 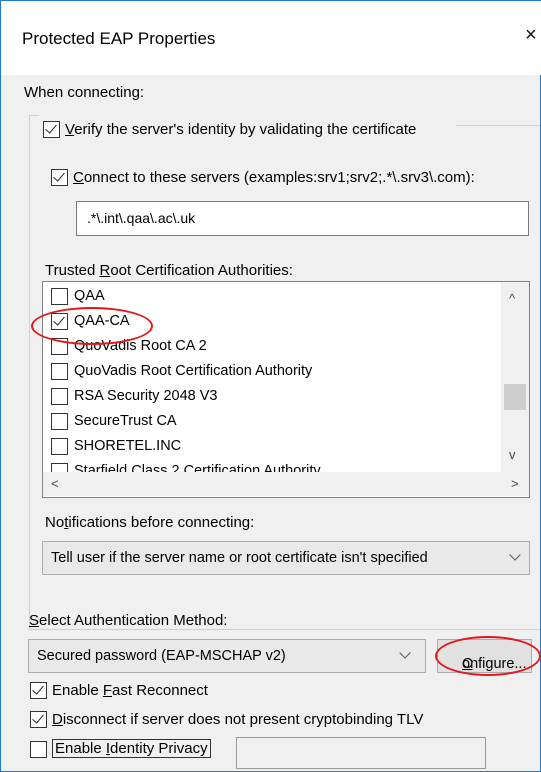 I want to click on close-icon: ×, so click(x=531, y=35).